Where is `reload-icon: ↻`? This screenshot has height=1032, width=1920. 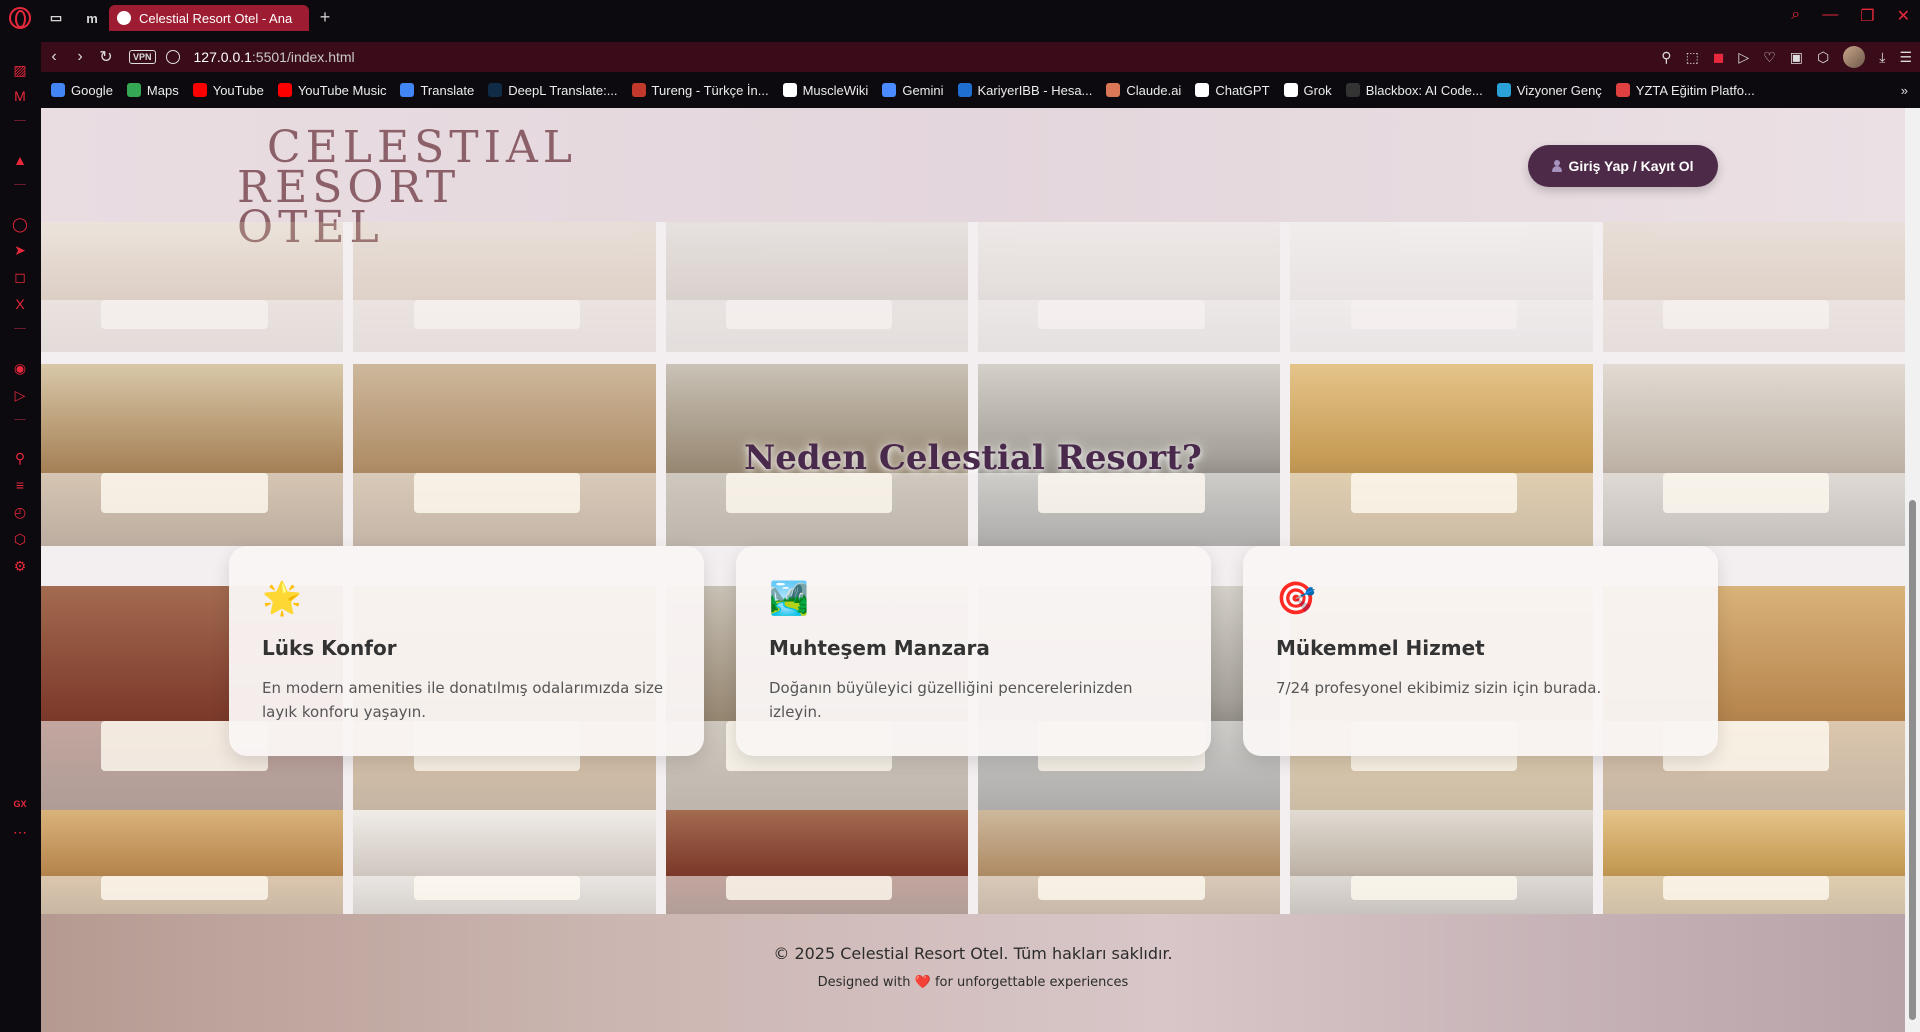
reload-icon: ↻ is located at coordinates (106, 57).